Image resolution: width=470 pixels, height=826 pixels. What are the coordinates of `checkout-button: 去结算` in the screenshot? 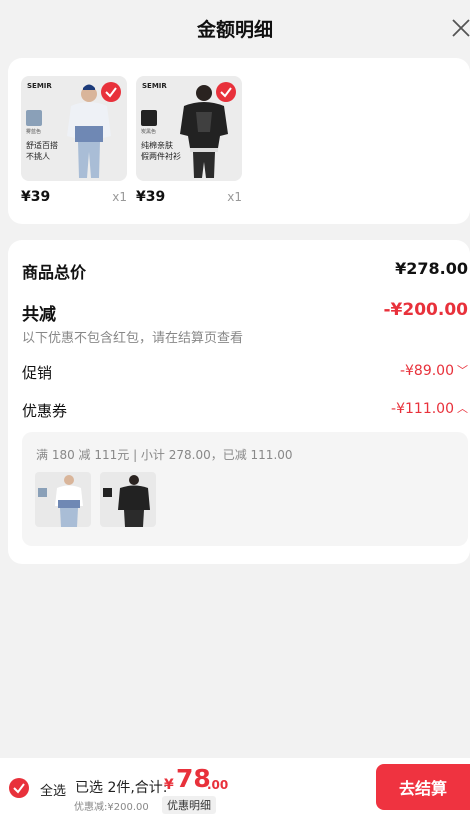 It's located at (423, 787).